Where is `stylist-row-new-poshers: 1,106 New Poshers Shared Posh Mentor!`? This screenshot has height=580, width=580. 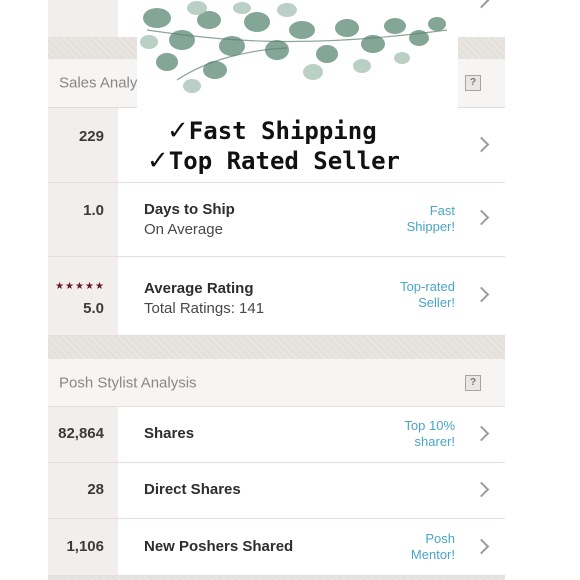
stylist-row-new-poshers: 1,106 New Poshers Shared Posh Mentor! is located at coordinates (276, 547).